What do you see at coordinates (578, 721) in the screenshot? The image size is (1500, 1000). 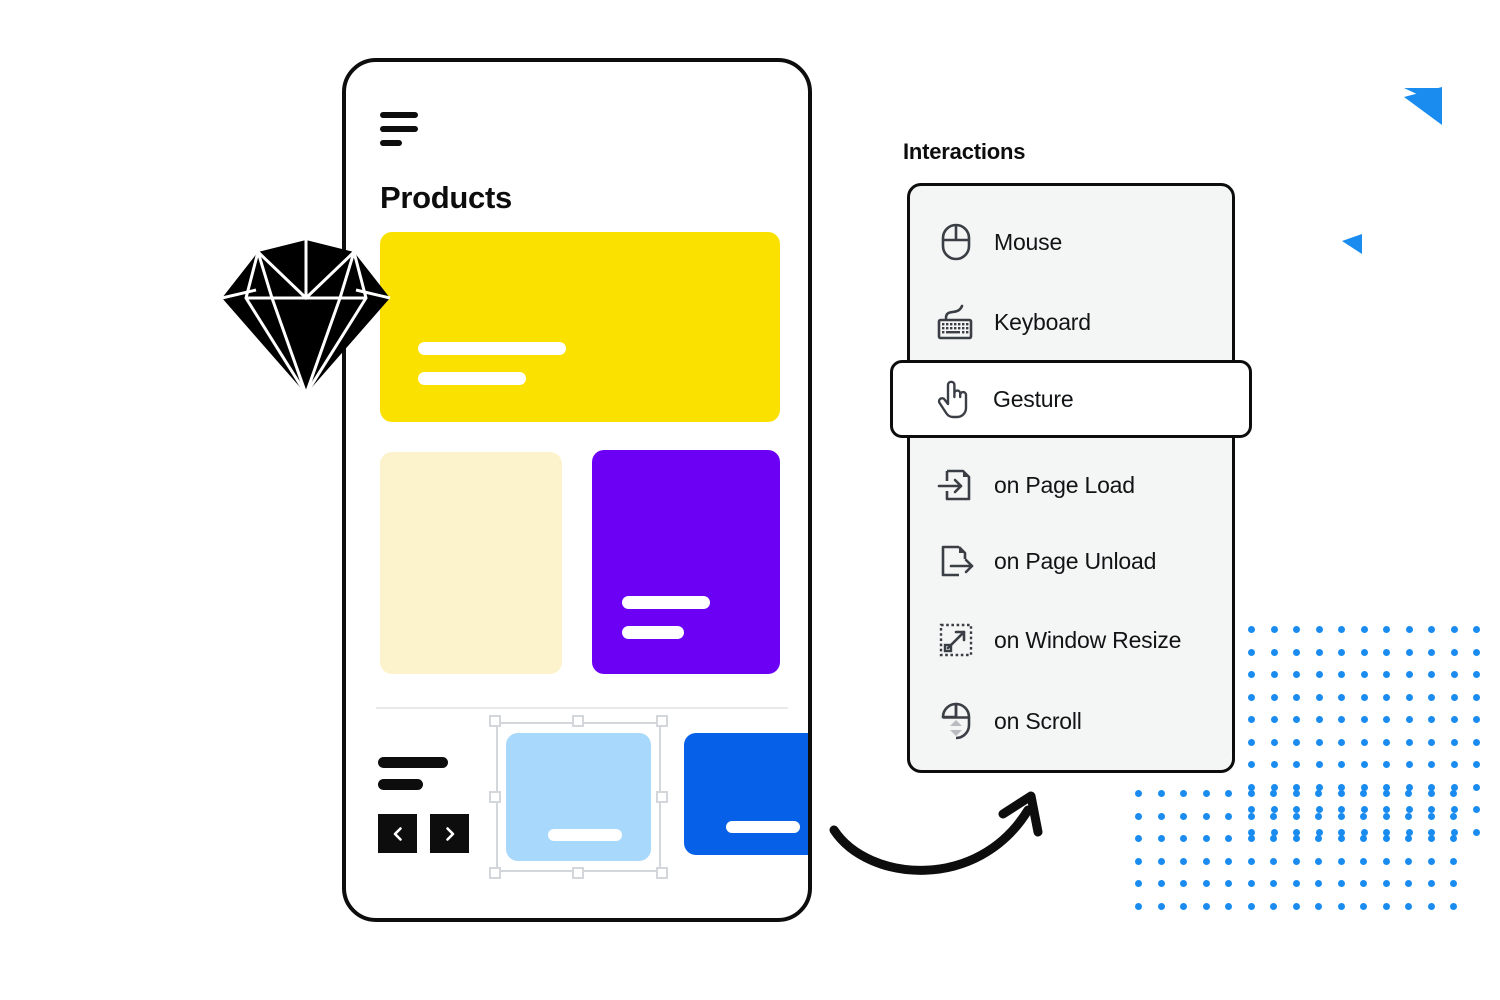 I see `selection-handle-n` at bounding box center [578, 721].